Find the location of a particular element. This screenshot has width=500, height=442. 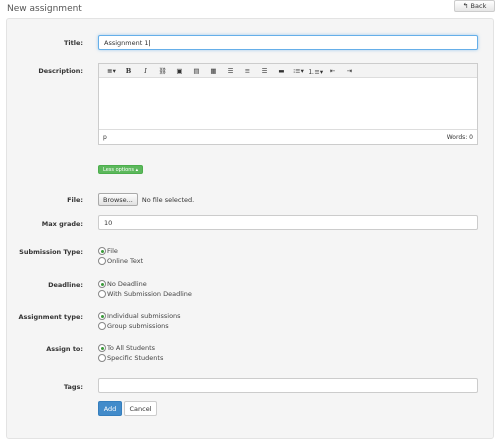

max-grade-label: Max grade: is located at coordinates (62, 224).